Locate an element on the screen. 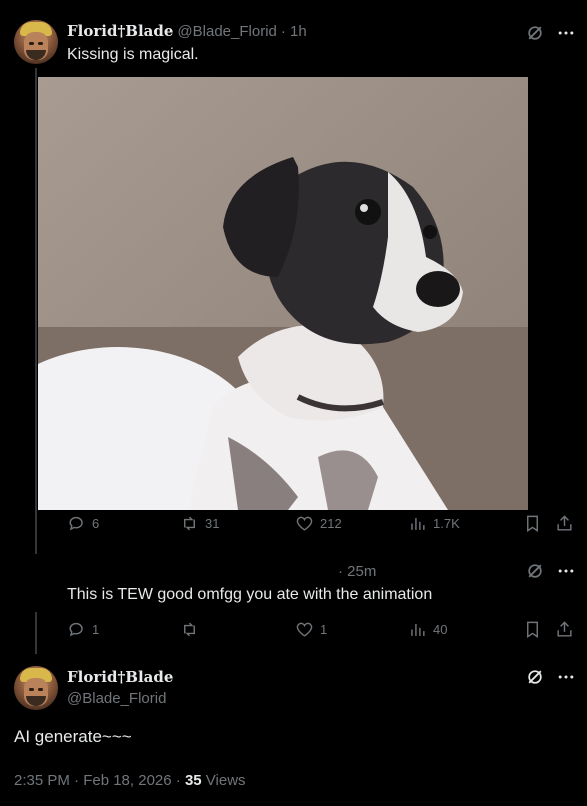 The image size is (587, 806). retweet-button: 31 is located at coordinates (199, 523).